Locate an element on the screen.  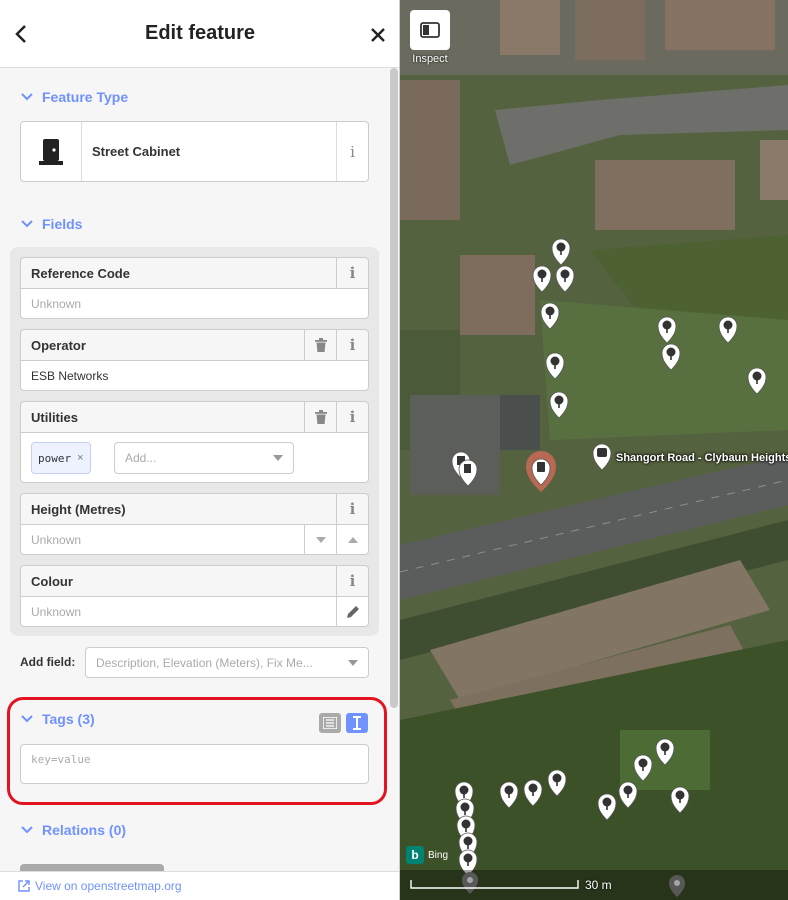
colour-picker-button is located at coordinates (352, 611).